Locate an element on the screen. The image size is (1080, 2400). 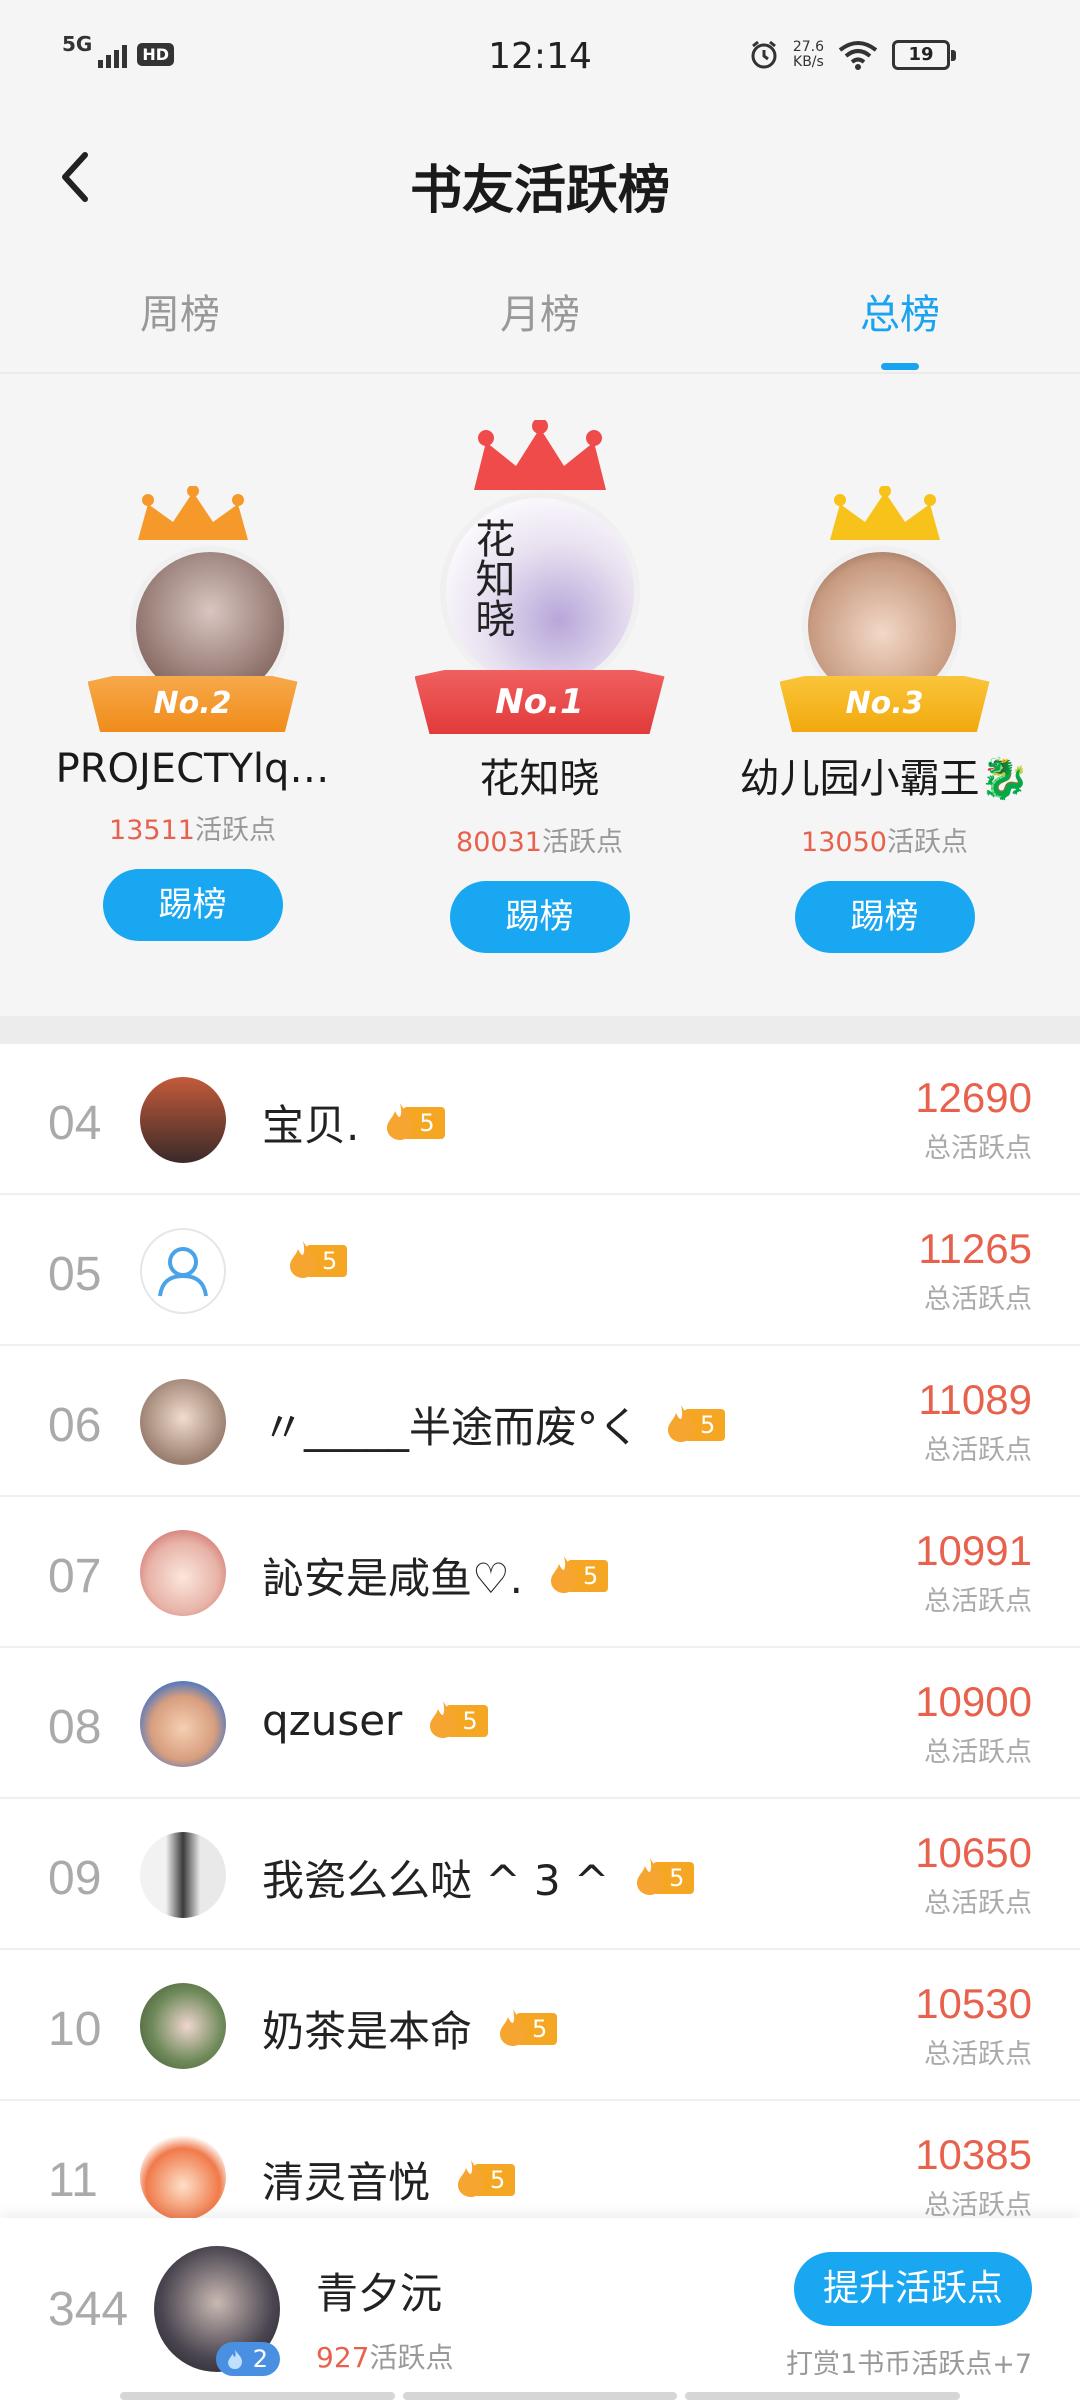
header: 书友活跃榜 is located at coordinates (540, 180).